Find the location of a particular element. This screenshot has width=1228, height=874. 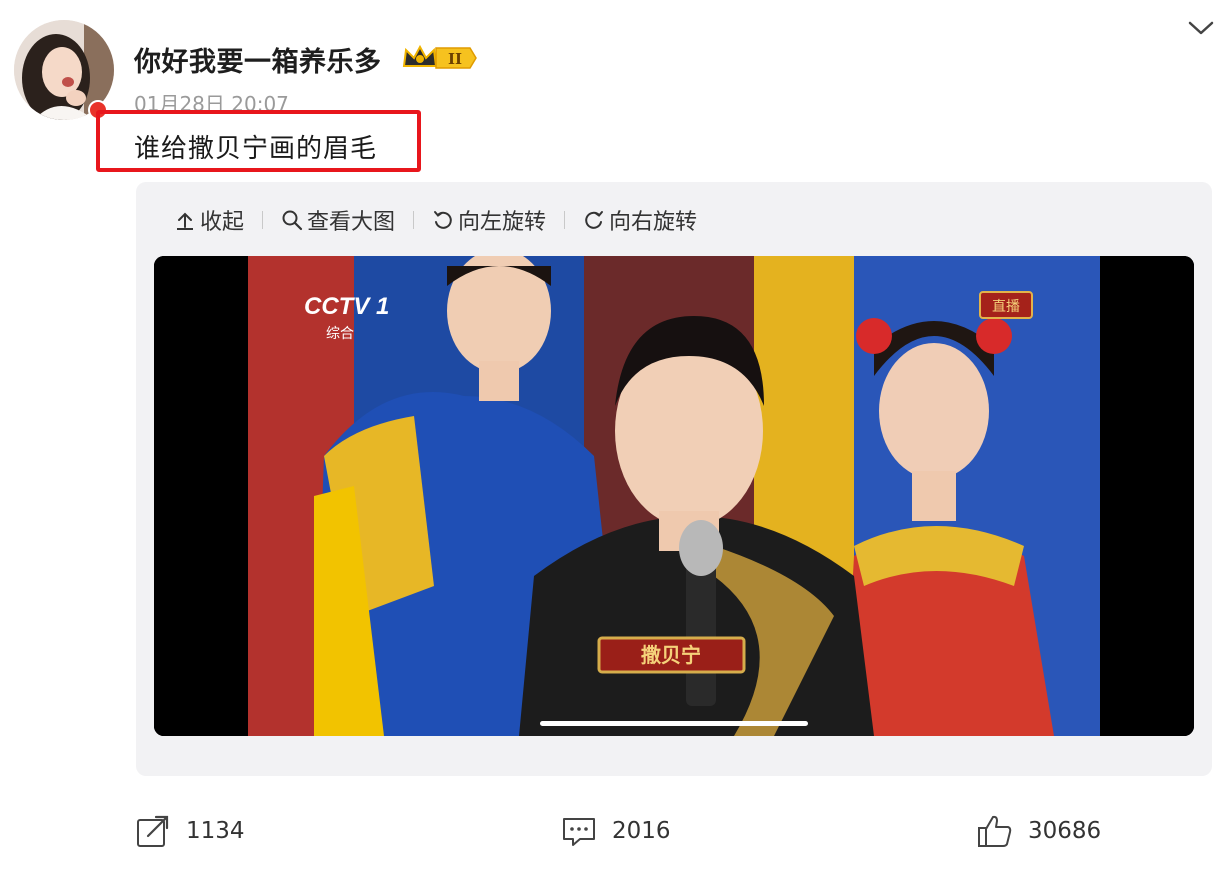

vip-crown-badge: II is located at coordinates (439, 56).